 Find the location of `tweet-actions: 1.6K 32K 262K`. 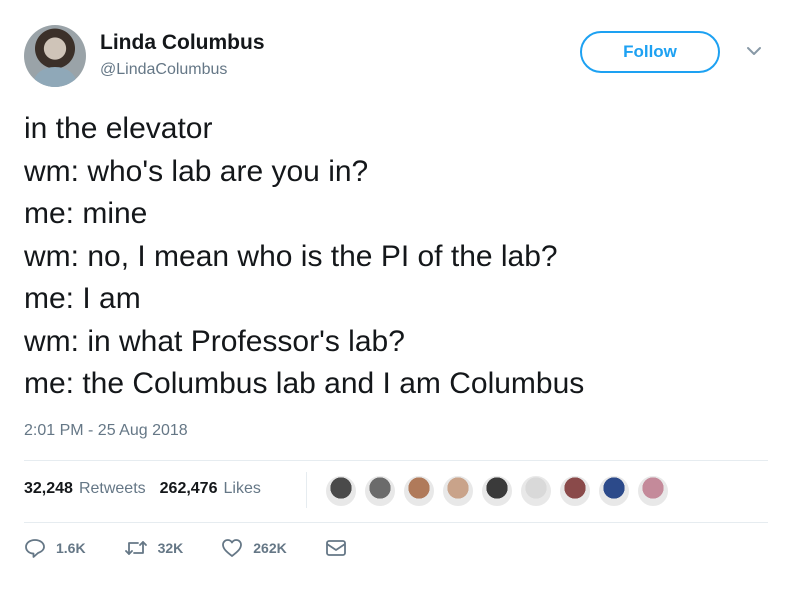

tweet-actions: 1.6K 32K 262K is located at coordinates (209, 548).